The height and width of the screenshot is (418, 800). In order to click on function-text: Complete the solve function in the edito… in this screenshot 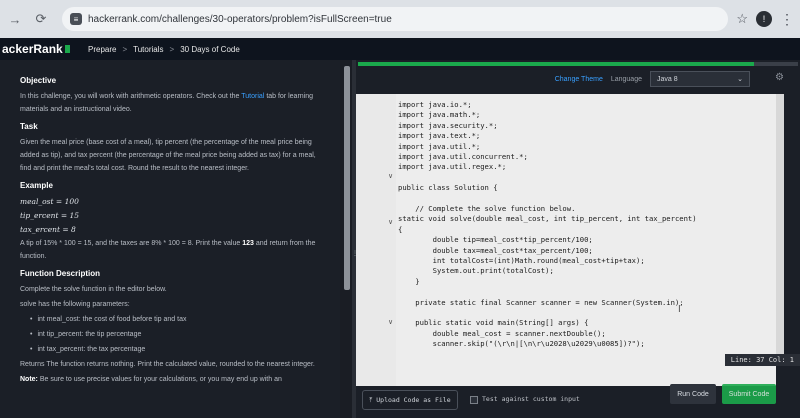, I will do `click(93, 289)`.